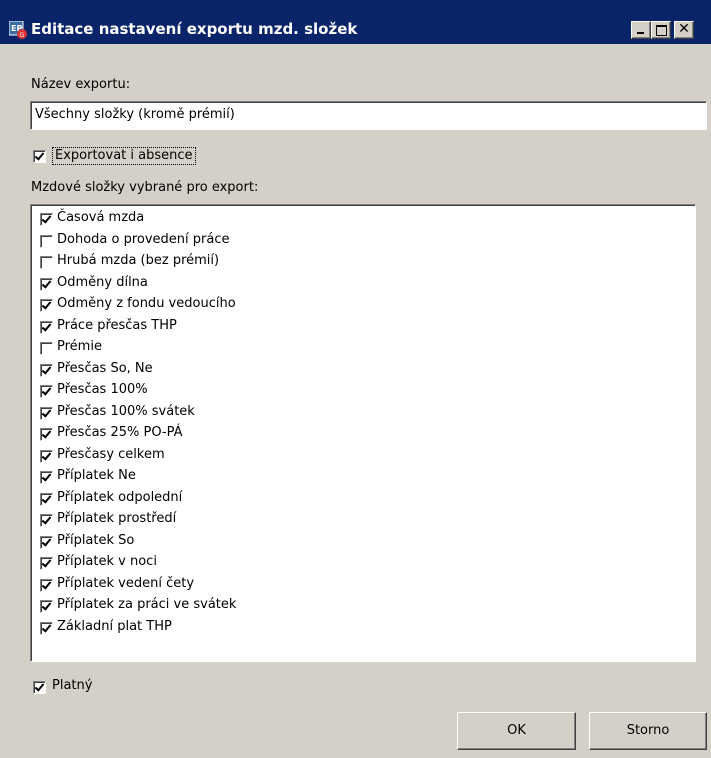 The width and height of the screenshot is (711, 758). Describe the element at coordinates (357, 477) in the screenshot. I see `list-item: Příplatek Ne` at that location.